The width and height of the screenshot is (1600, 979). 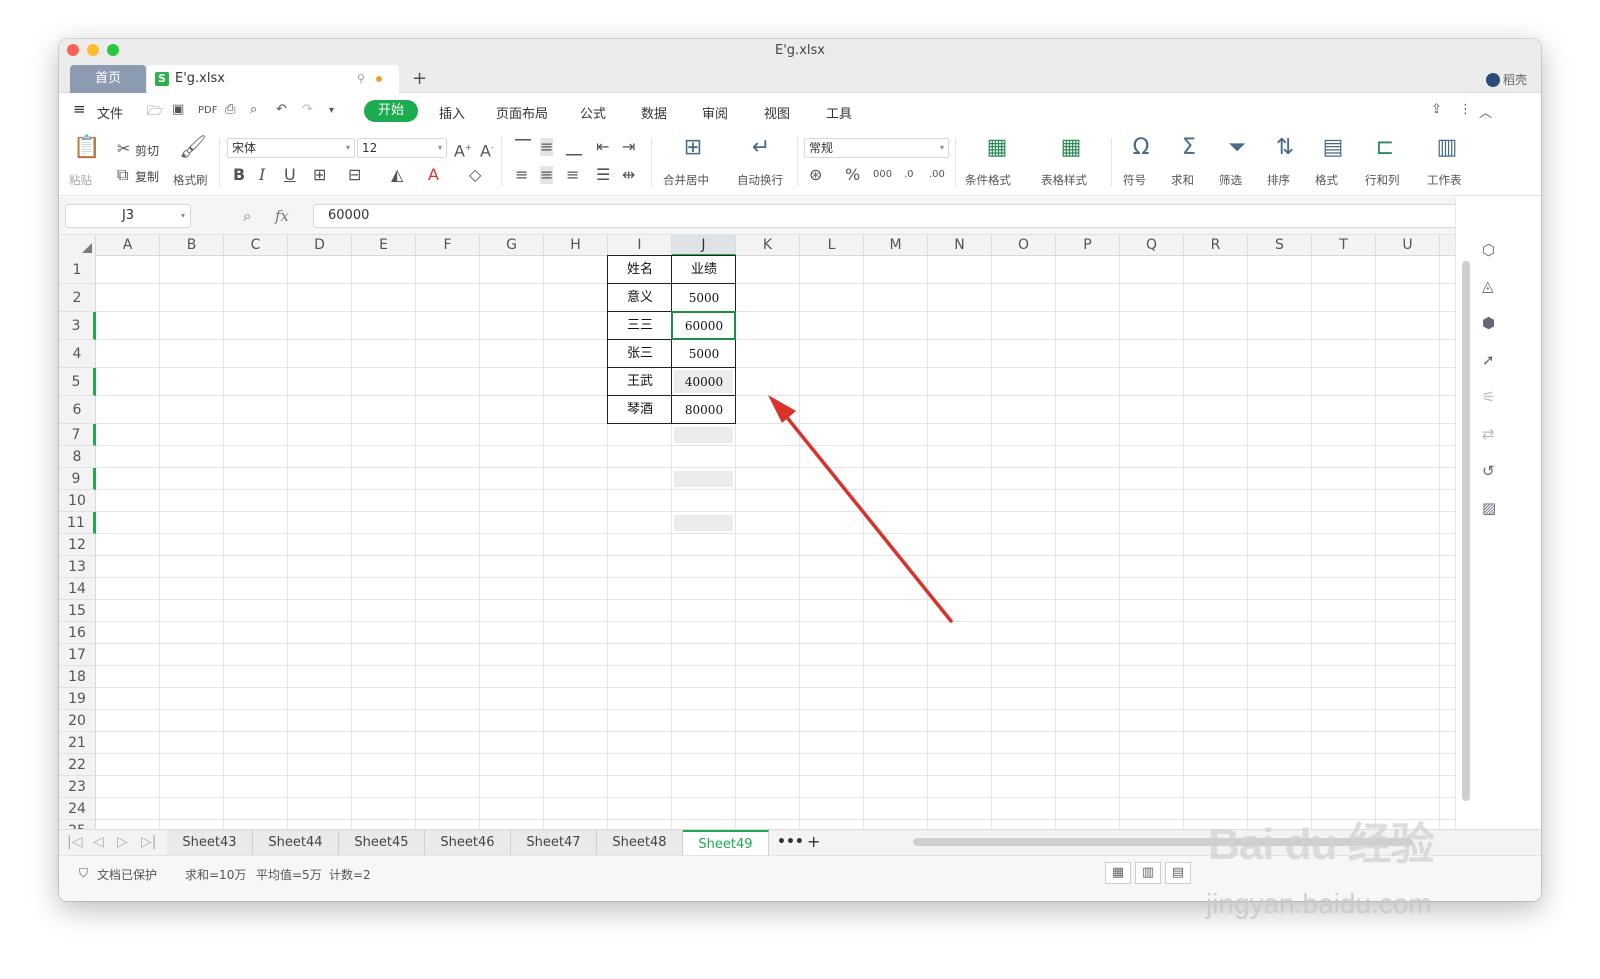 I want to click on sheet-tab-sheet47: Sheet47, so click(x=554, y=842).